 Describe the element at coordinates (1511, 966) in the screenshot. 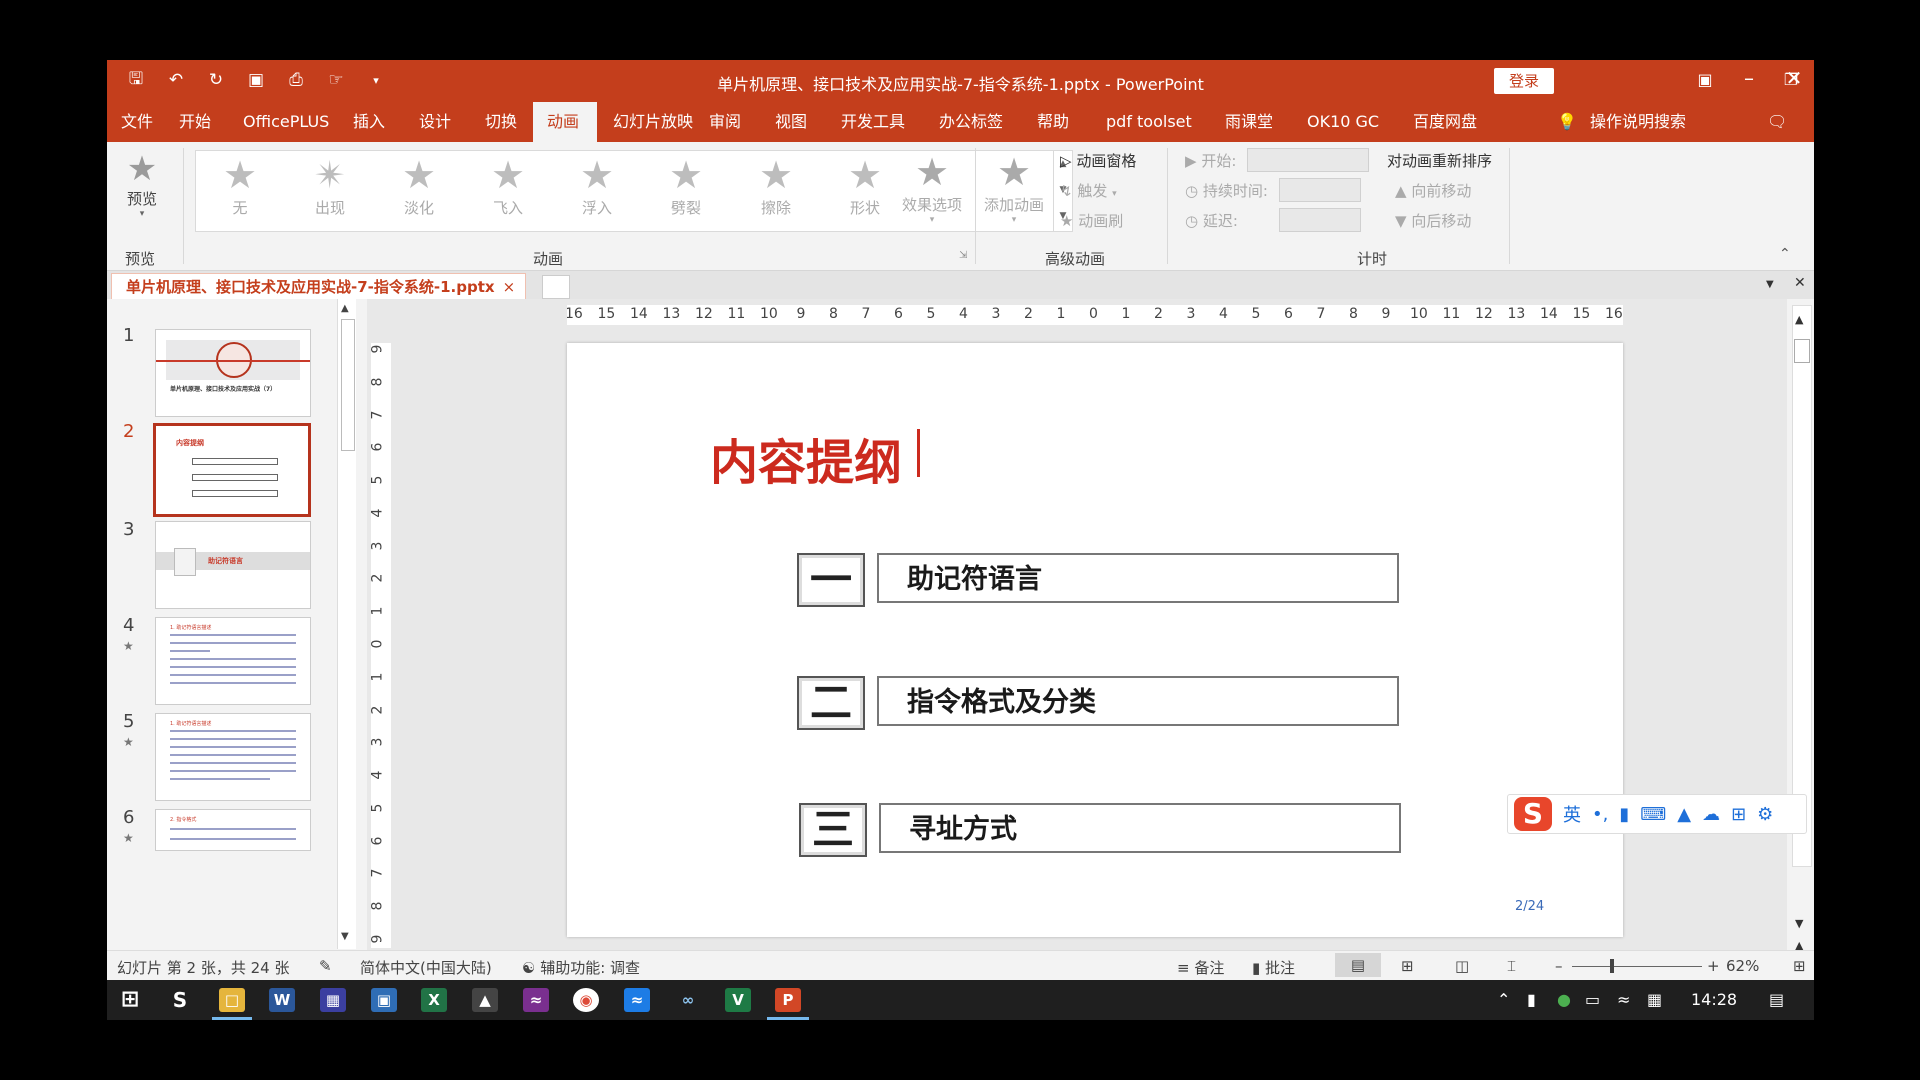

I see `slideshow-view-icon: ⌶` at that location.